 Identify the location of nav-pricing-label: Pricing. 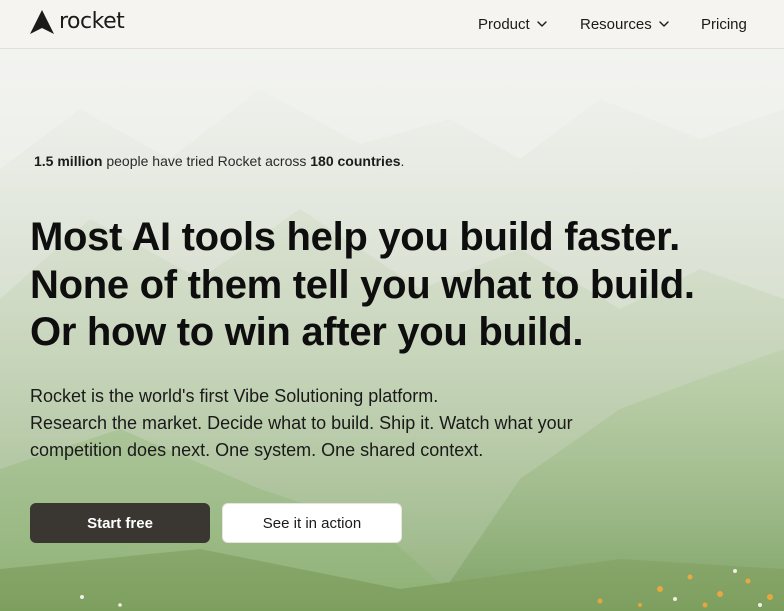
(724, 24).